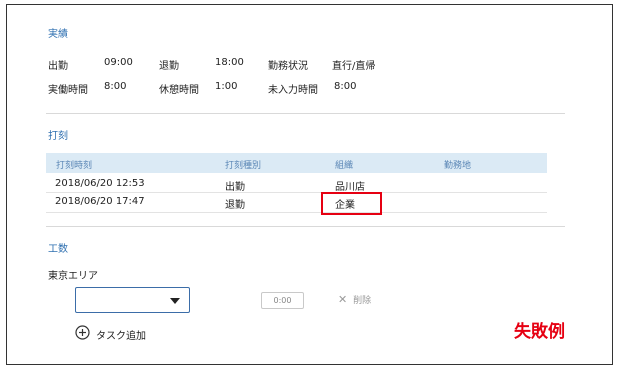 The image size is (619, 372). I want to click on actual-work-time-label: 実働時間, so click(68, 90).